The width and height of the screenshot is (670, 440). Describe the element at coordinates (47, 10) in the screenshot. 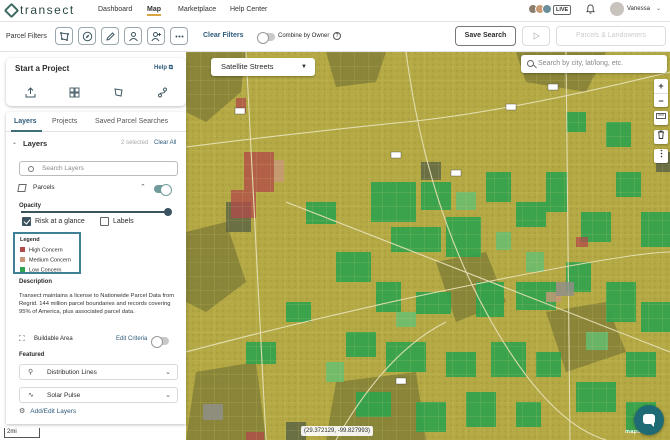

I see `logo-text: transect` at that location.